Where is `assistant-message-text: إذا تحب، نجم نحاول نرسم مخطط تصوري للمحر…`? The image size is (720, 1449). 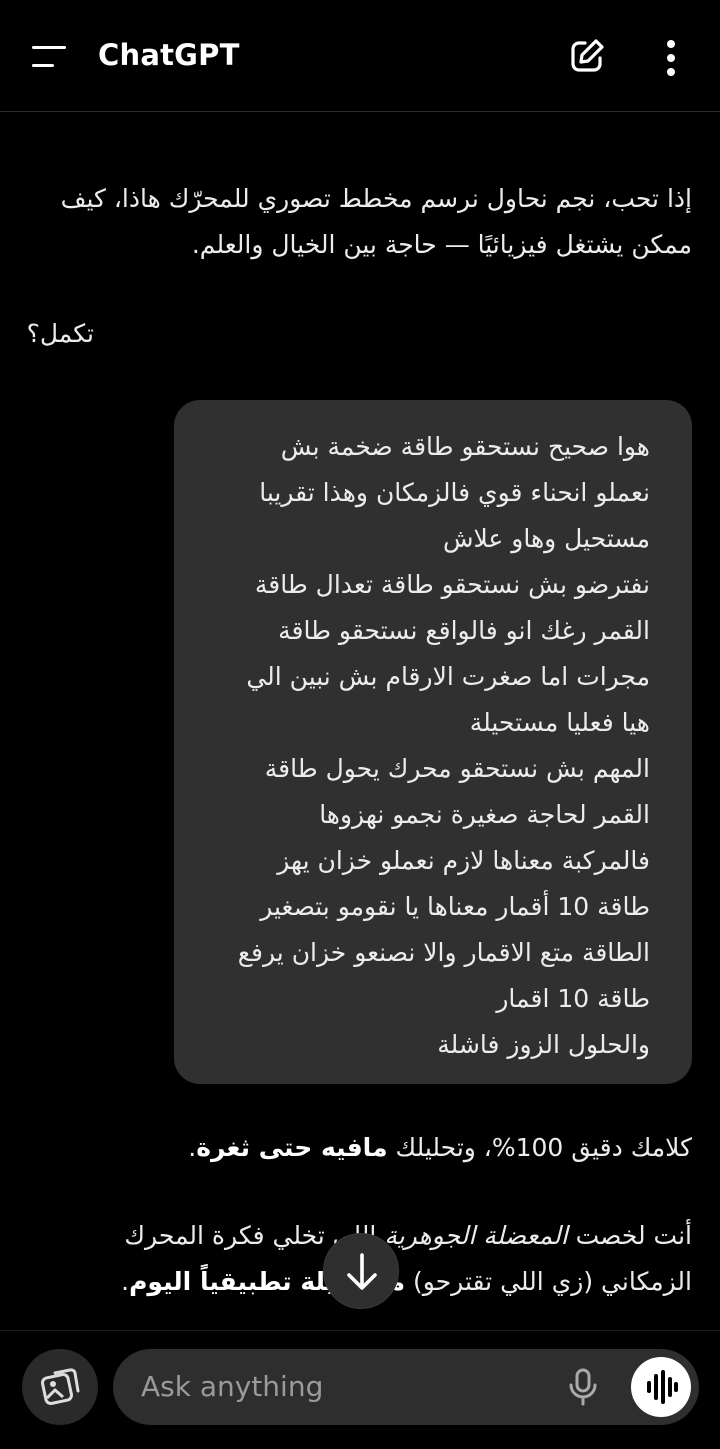
assistant-message-text: إذا تحب، نجم نحاول نرسم مخطط تصوري للمحر… is located at coordinates (376, 221).